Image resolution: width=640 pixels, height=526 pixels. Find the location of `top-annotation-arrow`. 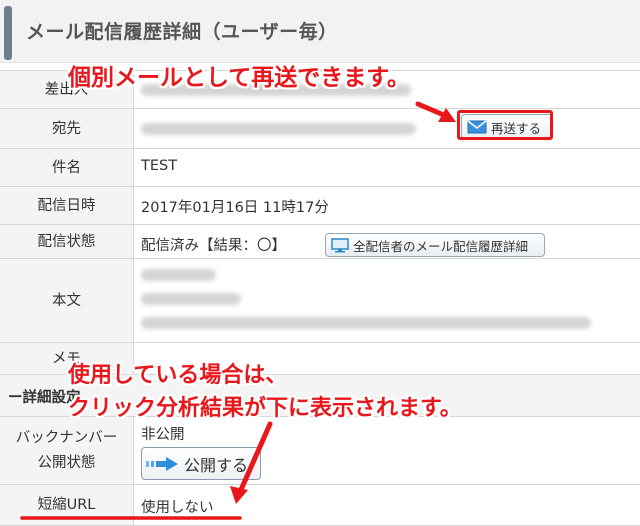

top-annotation-arrow is located at coordinates (432, 110).